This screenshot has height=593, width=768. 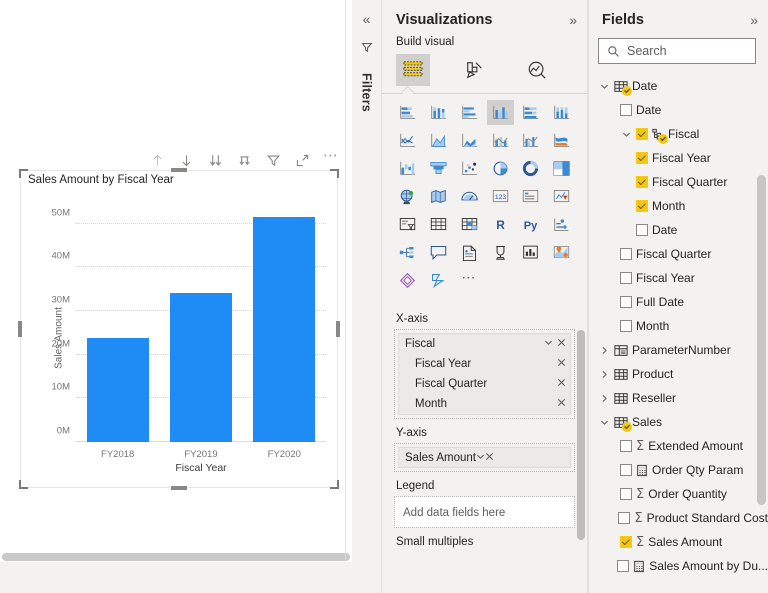 I want to click on focus-mode-icon, so click(x=302, y=160).